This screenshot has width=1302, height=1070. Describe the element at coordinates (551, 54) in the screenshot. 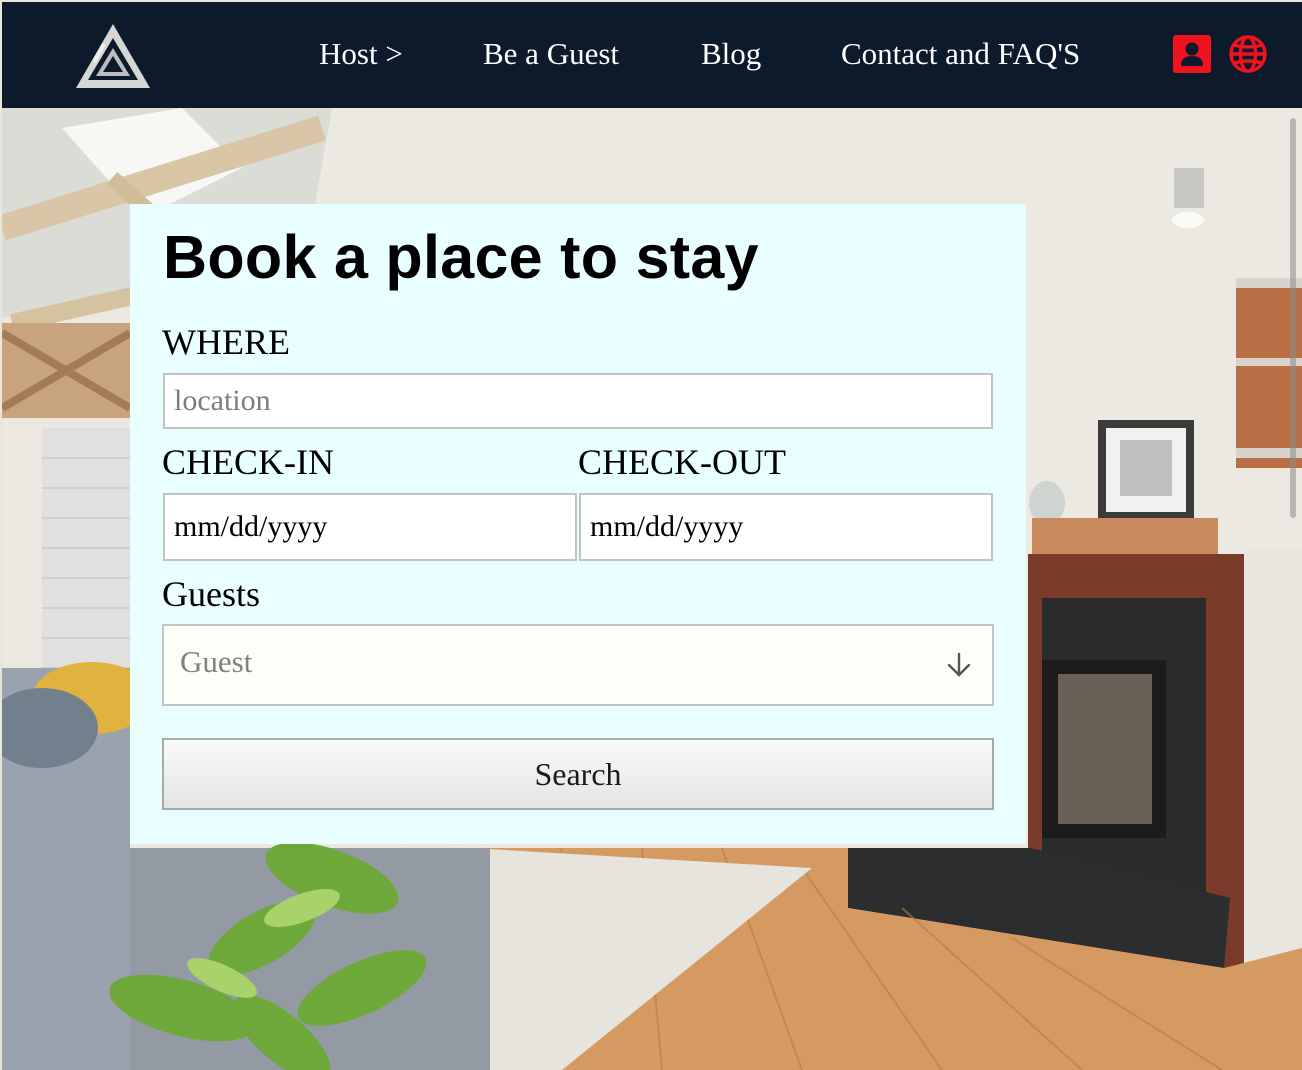

I see `nav-link-be-a-guest: Be a Guest` at that location.